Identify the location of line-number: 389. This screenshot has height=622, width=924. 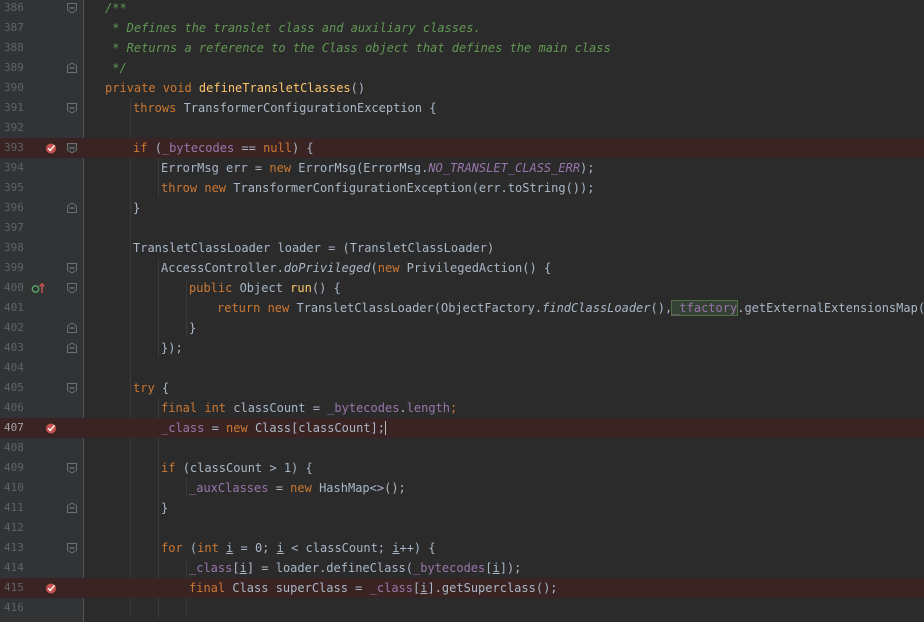
(14, 67).